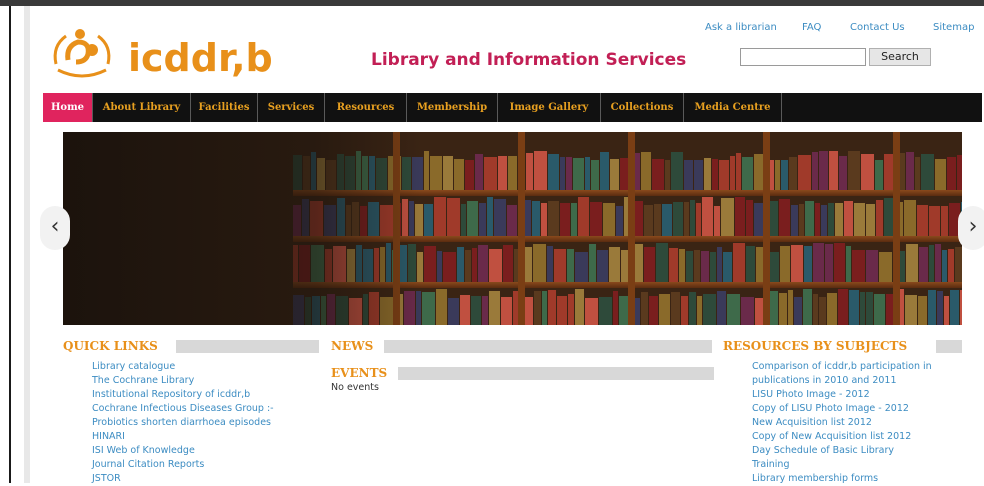 The height and width of the screenshot is (486, 984). Describe the element at coordinates (291, 107) in the screenshot. I see `nav-services: Services` at that location.